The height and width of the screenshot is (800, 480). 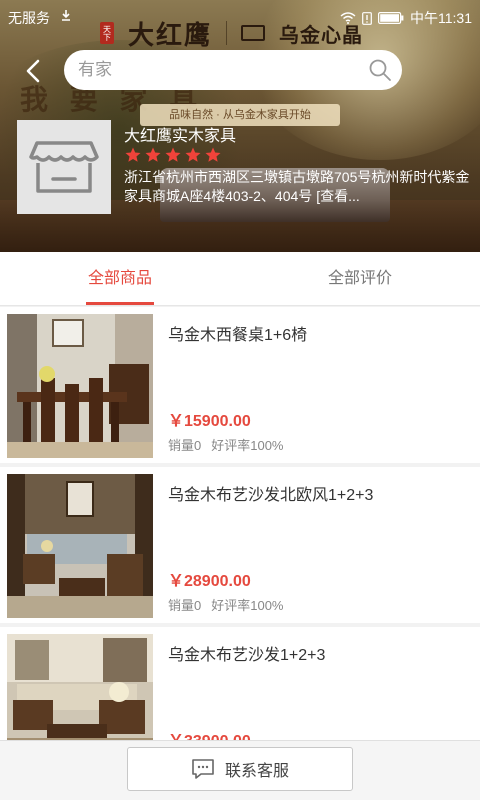 I want to click on tab-all-reviews: 全部评价, so click(x=360, y=279).